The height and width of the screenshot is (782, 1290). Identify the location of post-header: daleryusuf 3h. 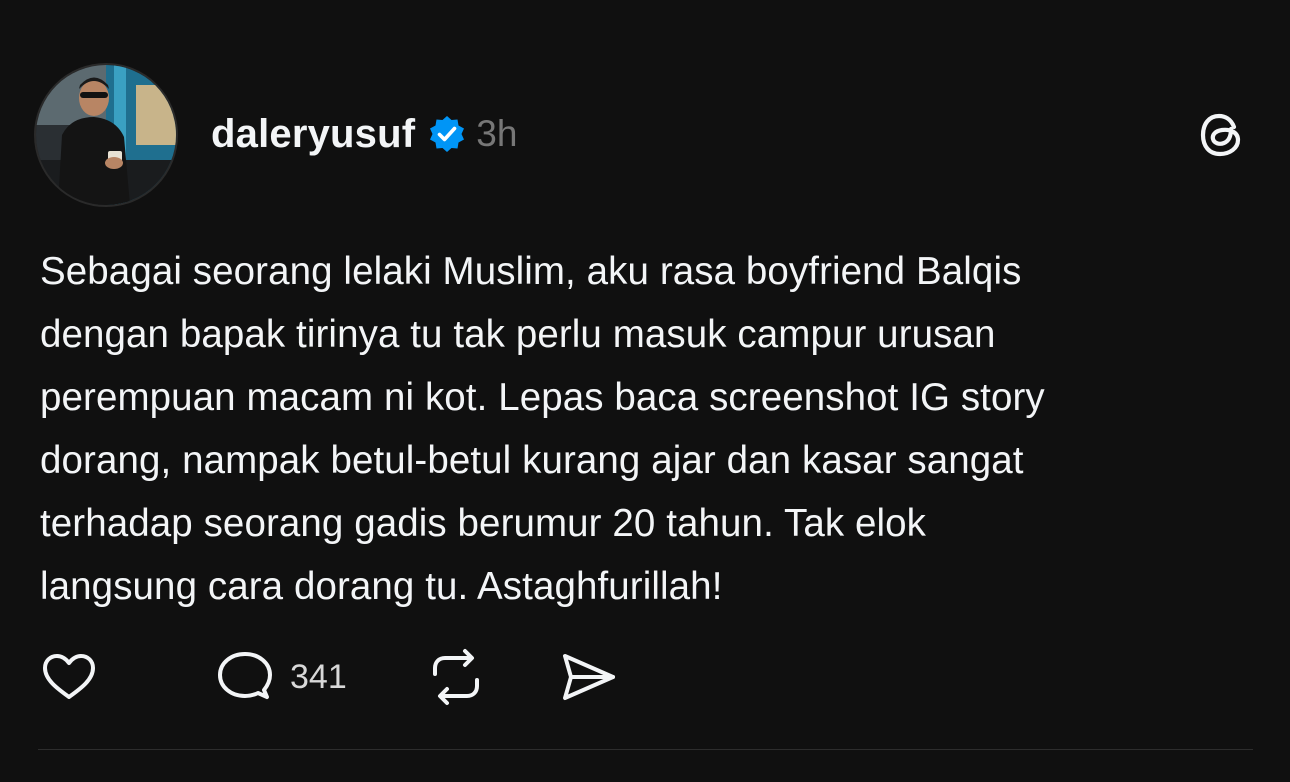
(364, 134).